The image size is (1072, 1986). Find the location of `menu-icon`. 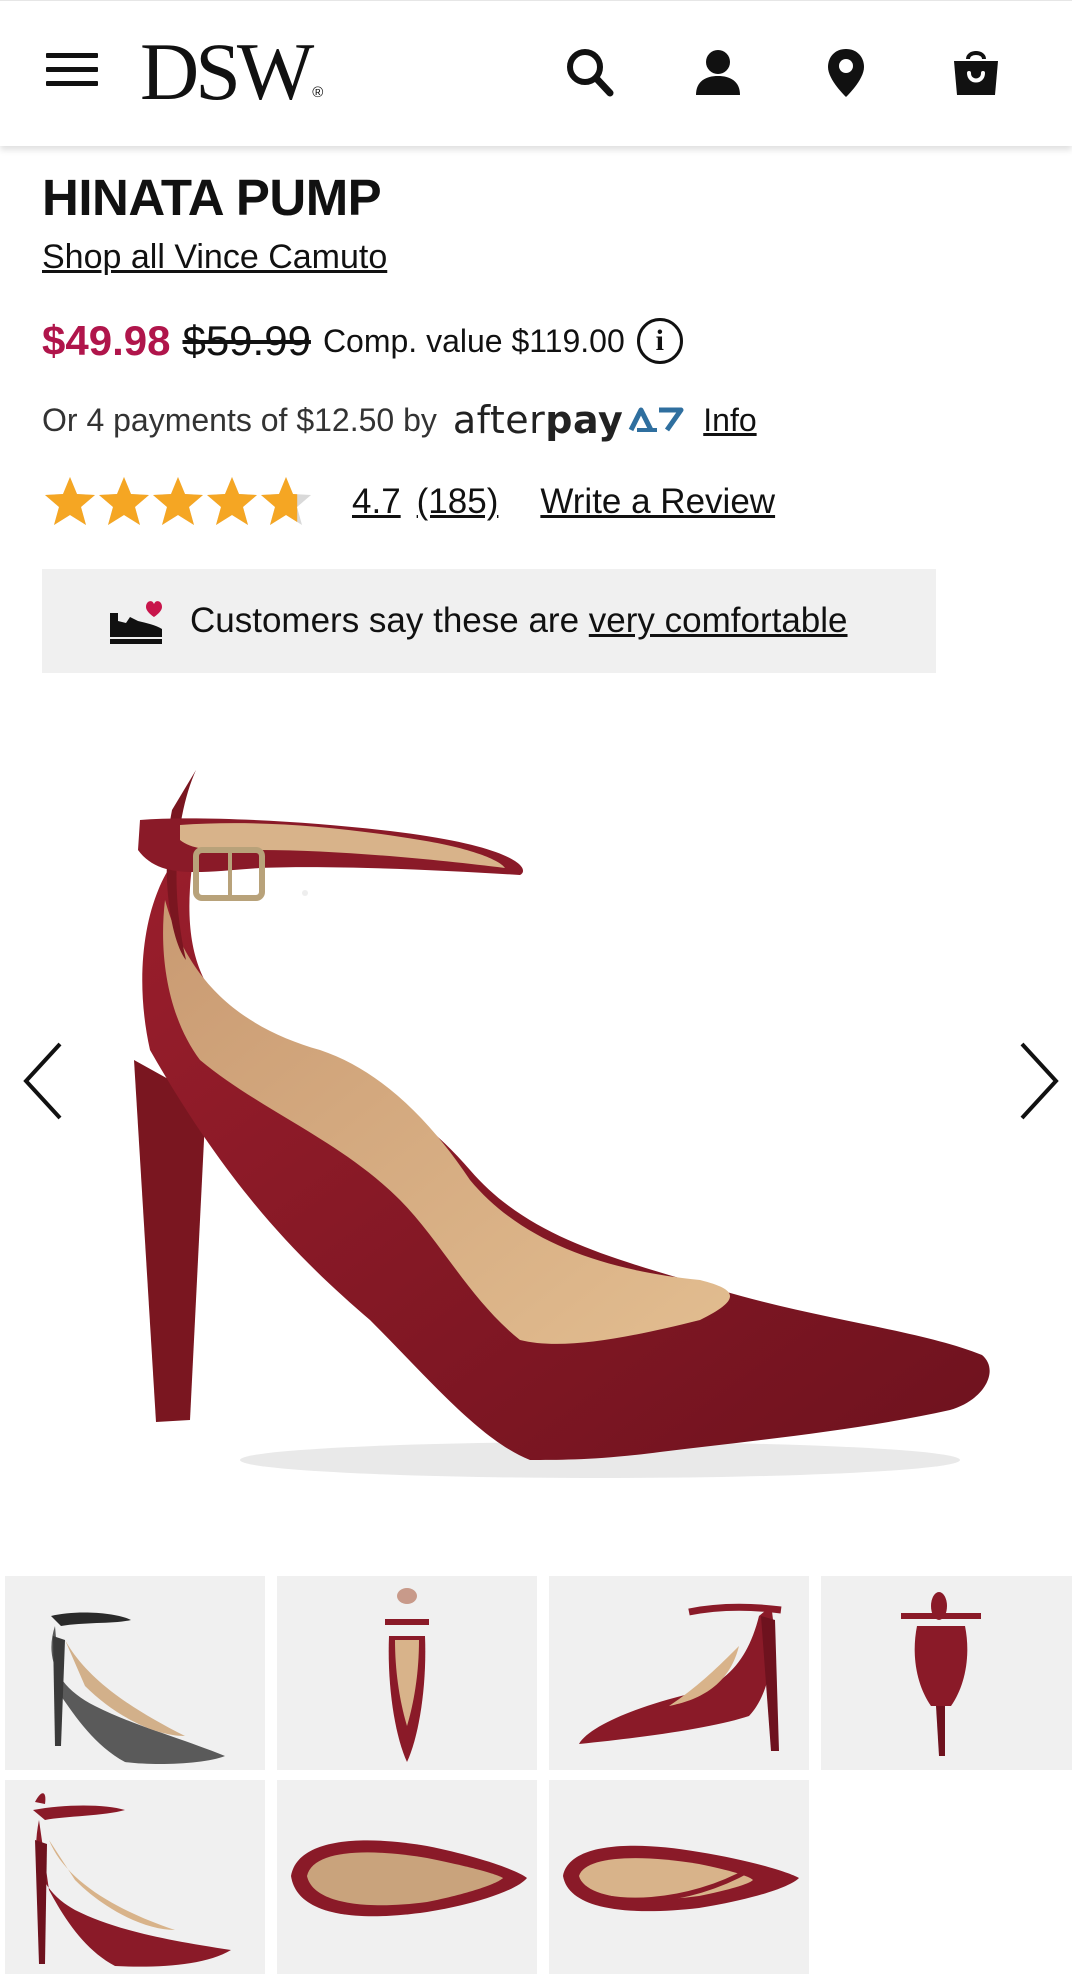

menu-icon is located at coordinates (72, 73).